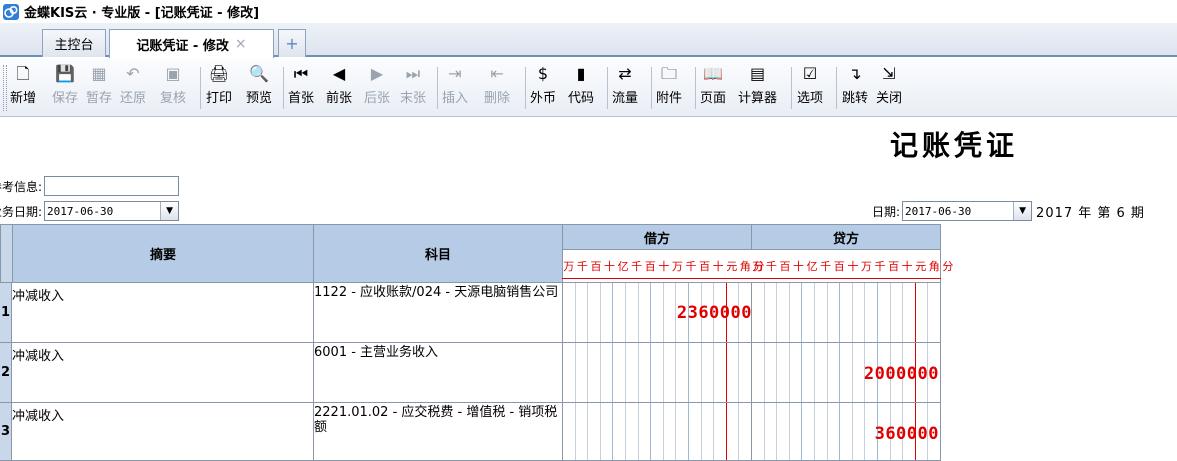 This screenshot has width=1177, height=461. Describe the element at coordinates (455, 88) in the screenshot. I see `insert-row-button: ⇥ 插入` at that location.